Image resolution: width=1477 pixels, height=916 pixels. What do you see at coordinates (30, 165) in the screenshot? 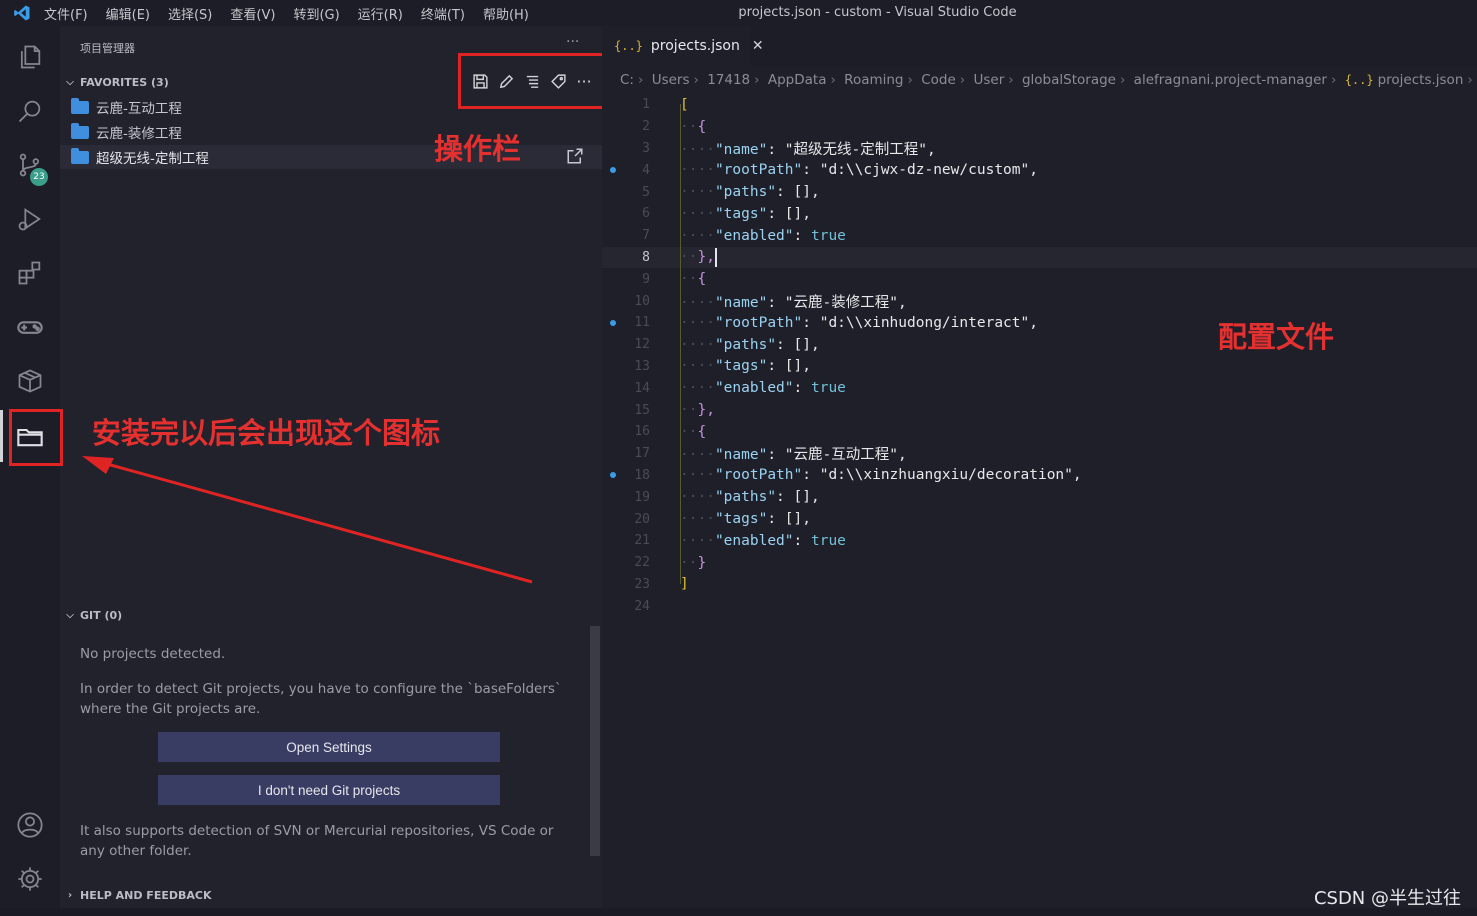
I see `source-control-icon` at bounding box center [30, 165].